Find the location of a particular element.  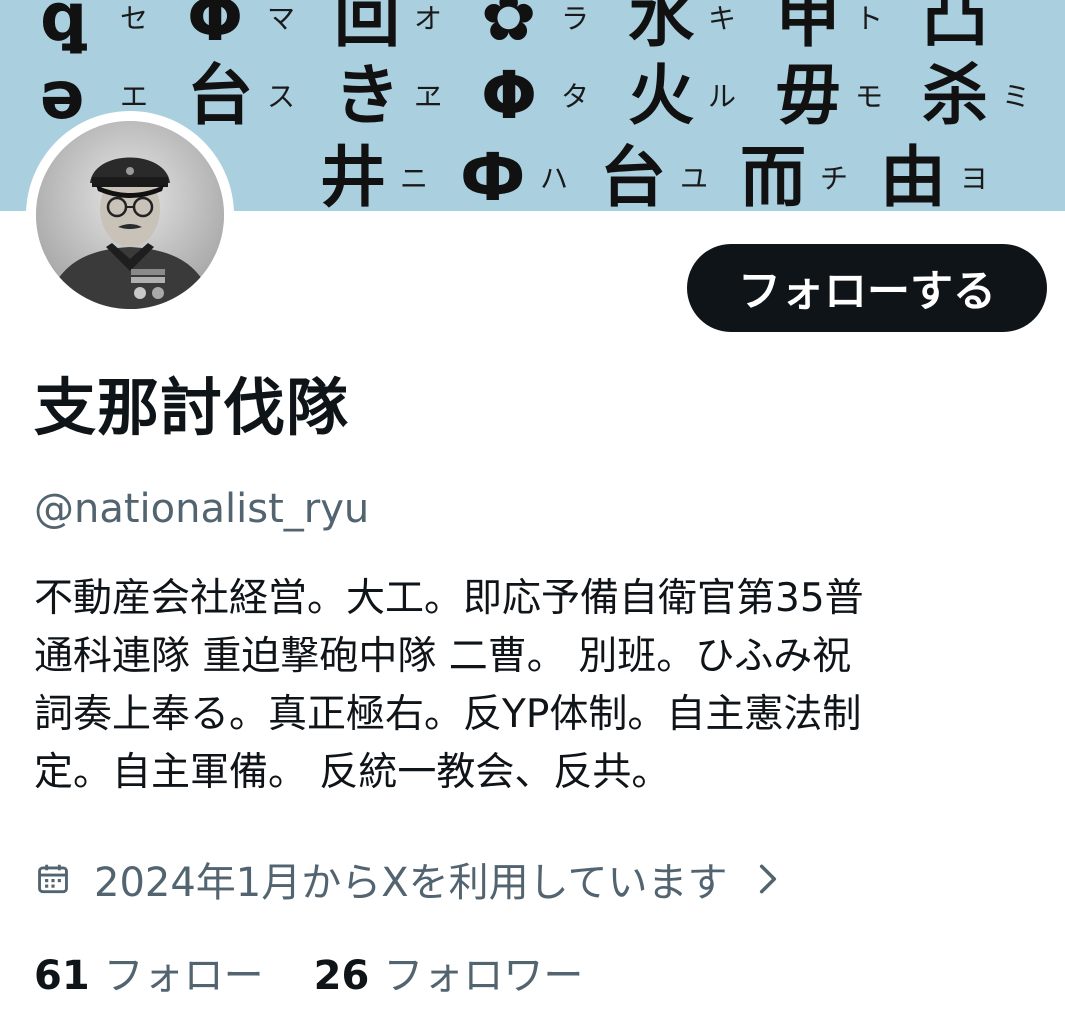

joined-date-text: 2024年1月からXを利用しています is located at coordinates (411, 883).